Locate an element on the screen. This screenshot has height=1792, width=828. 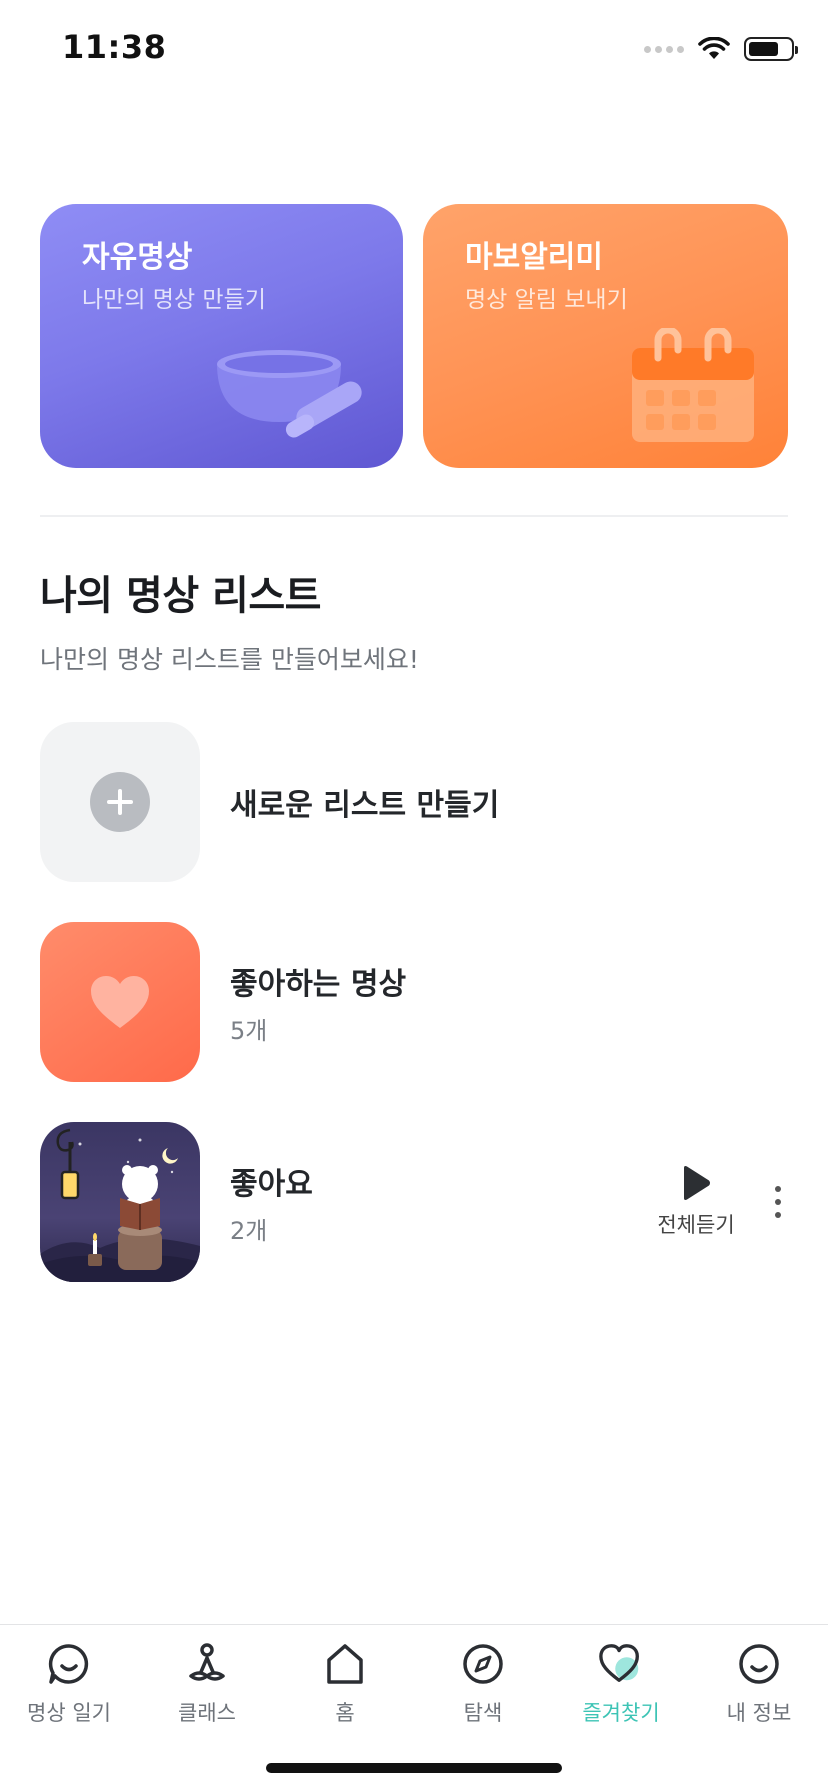
tab-home: 홈 is located at coordinates (345, 1680).